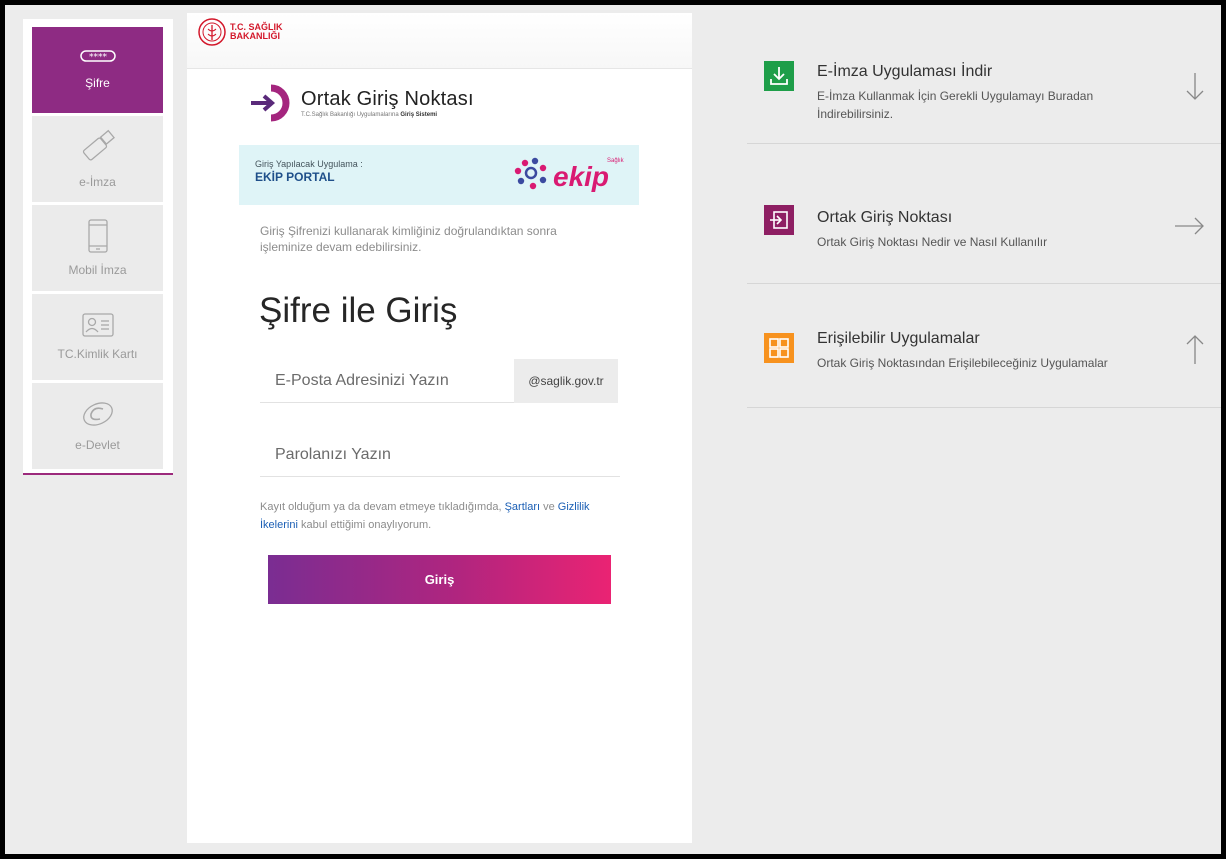 Image resolution: width=1226 pixels, height=859 pixels. What do you see at coordinates (255, 36) in the screenshot?
I see `ministry-line2: BAKANLIĞI` at bounding box center [255, 36].